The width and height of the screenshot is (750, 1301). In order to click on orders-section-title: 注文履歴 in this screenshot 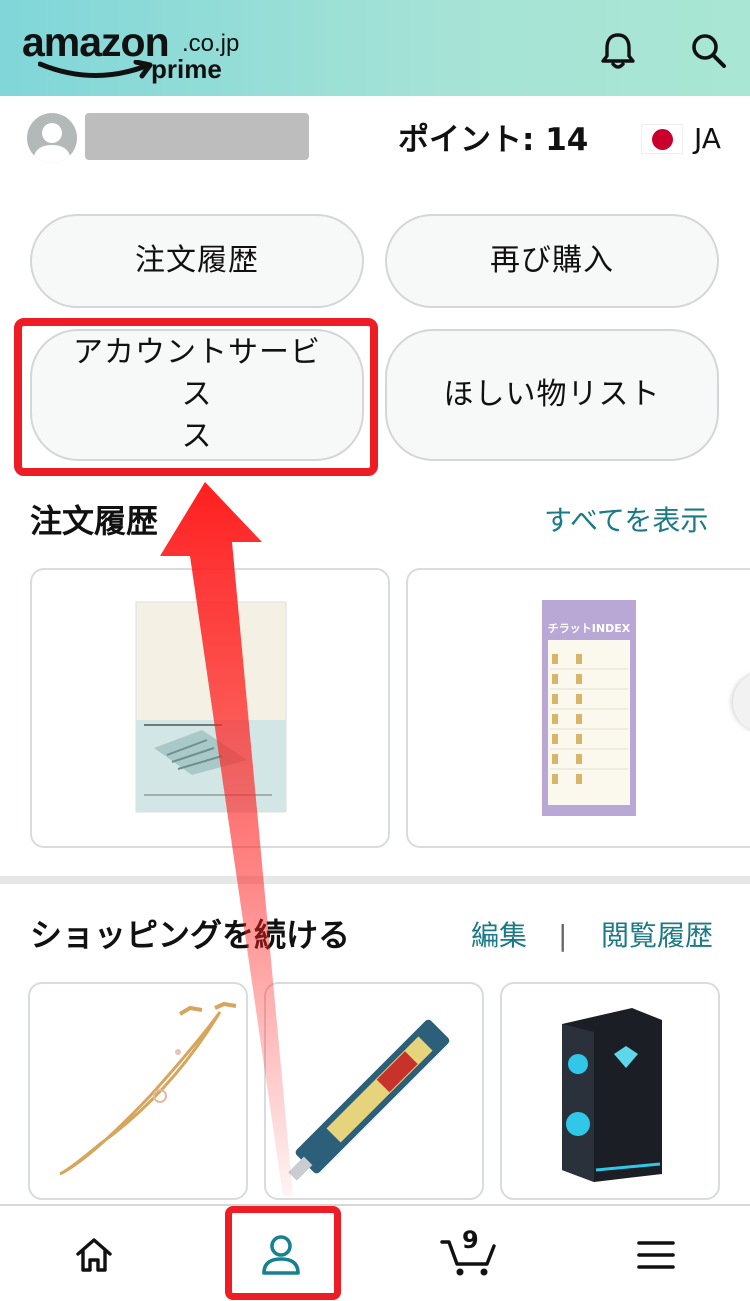, I will do `click(94, 521)`.